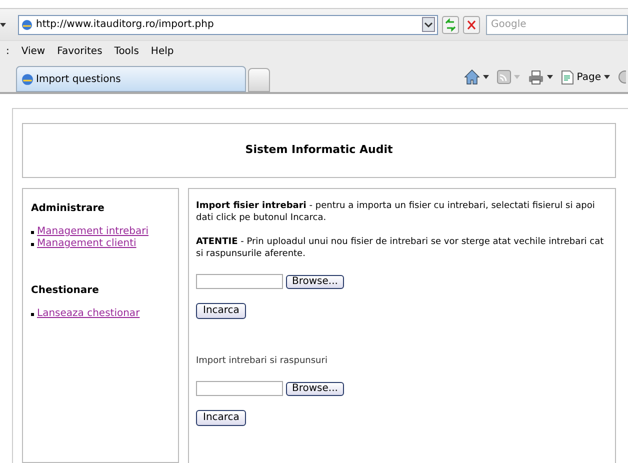 The height and width of the screenshot is (463, 628). I want to click on dropdown-icon, so click(428, 24).